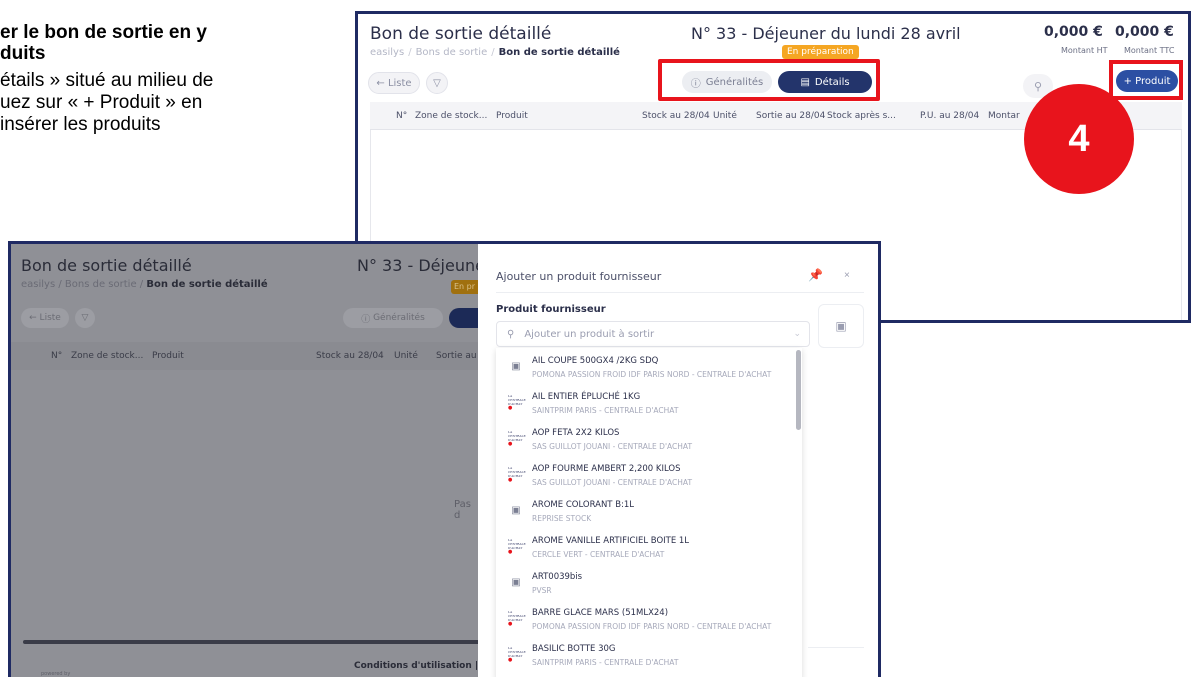 Image resolution: width=1191 pixels, height=677 pixels. What do you see at coordinates (80, 124) in the screenshot?
I see `instruction-line-3: insérer les produits` at bounding box center [80, 124].